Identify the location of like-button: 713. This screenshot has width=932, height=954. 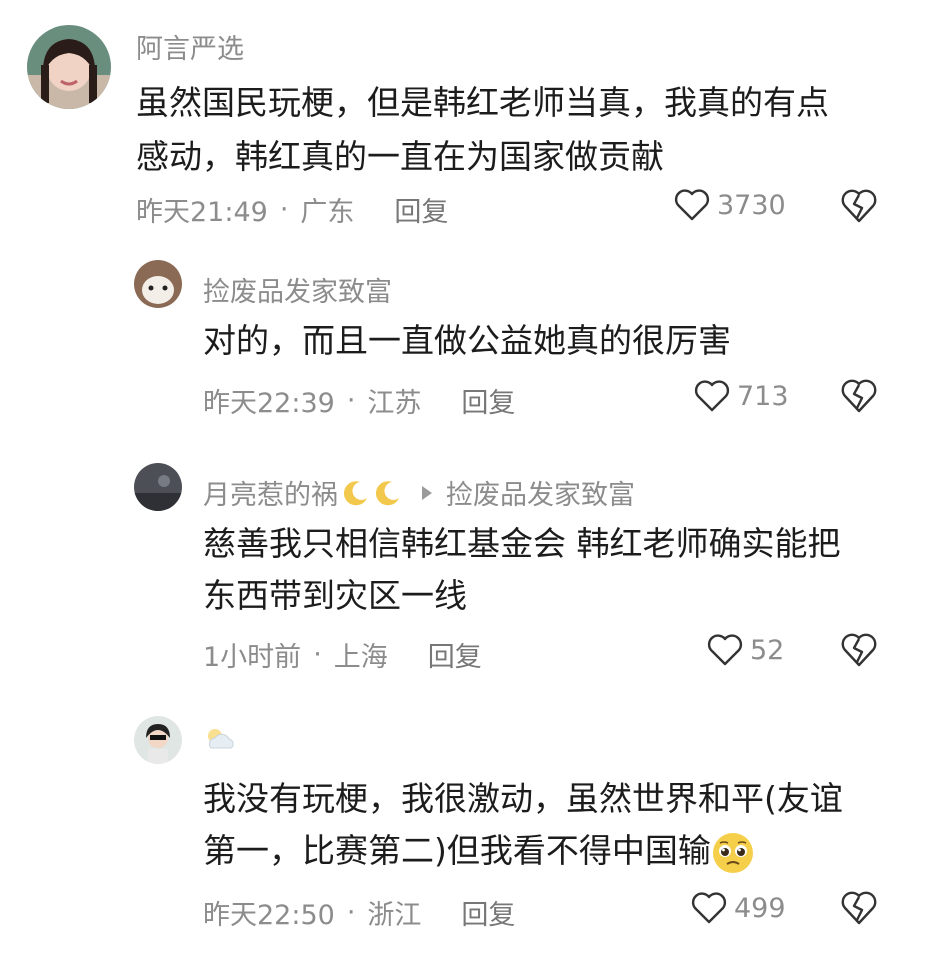
(741, 396).